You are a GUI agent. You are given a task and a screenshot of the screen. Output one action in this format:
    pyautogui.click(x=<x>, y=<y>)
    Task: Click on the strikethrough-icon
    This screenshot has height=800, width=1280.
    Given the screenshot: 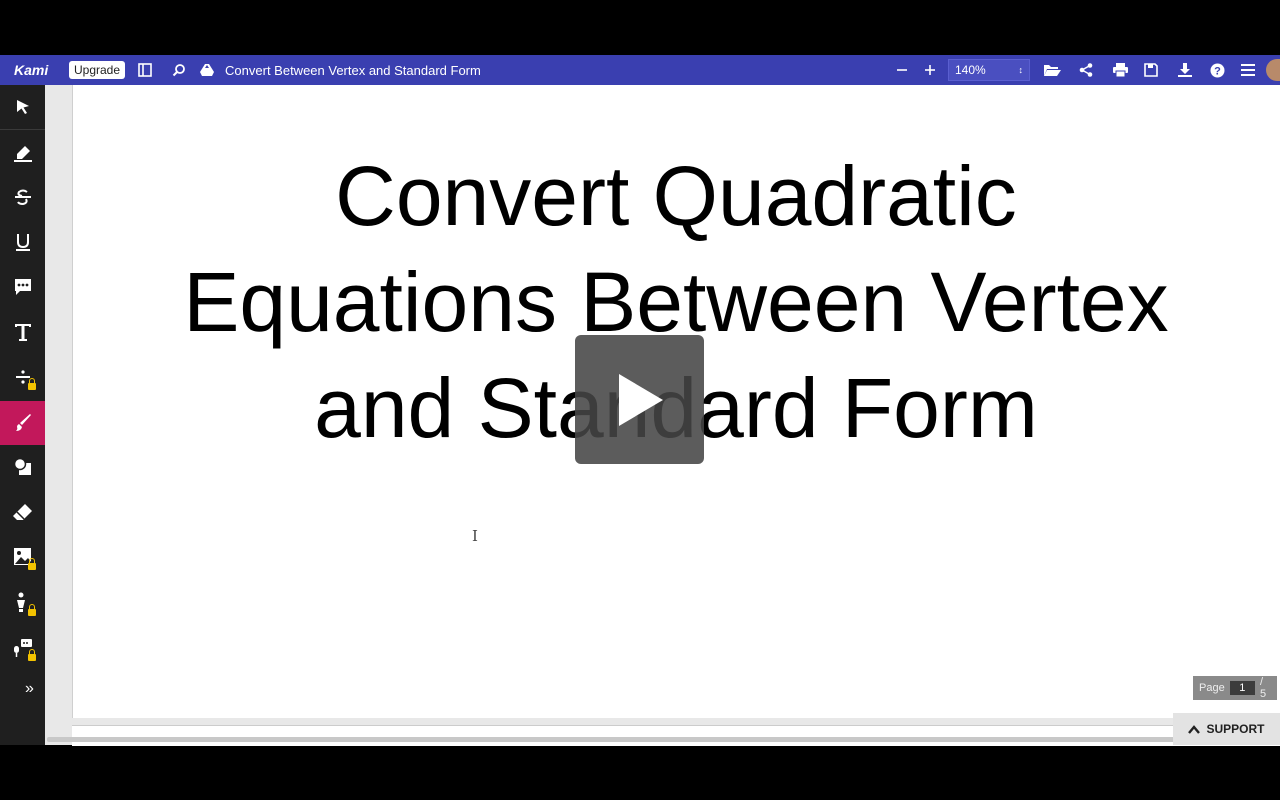 What is the action you would take?
    pyautogui.click(x=22, y=197)
    